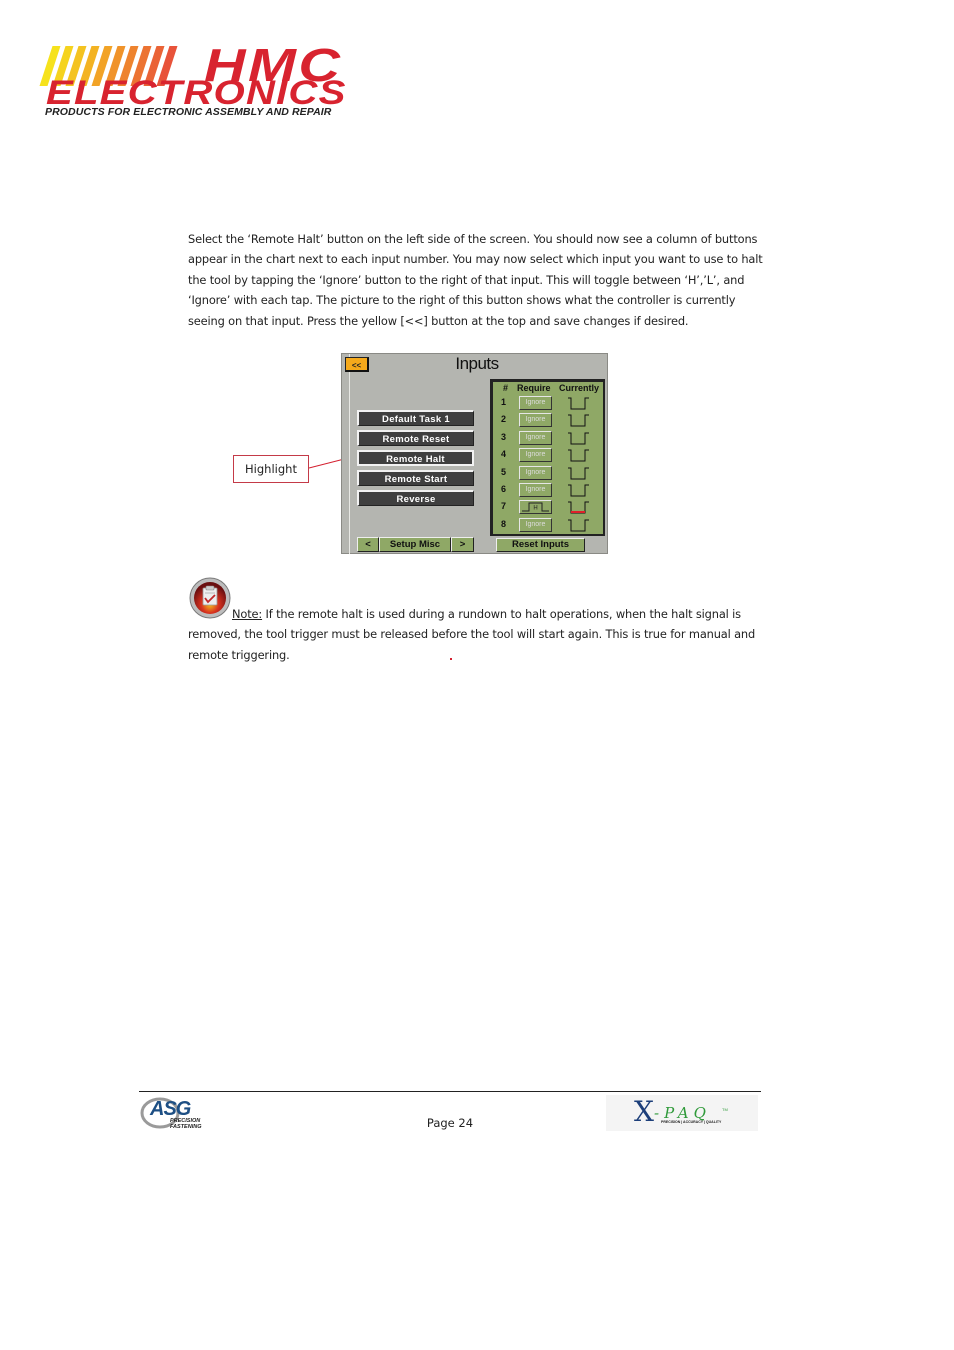 This screenshot has width=954, height=1350. What do you see at coordinates (186, 1127) in the screenshot?
I see `asg-sub2: FASTENING` at bounding box center [186, 1127].